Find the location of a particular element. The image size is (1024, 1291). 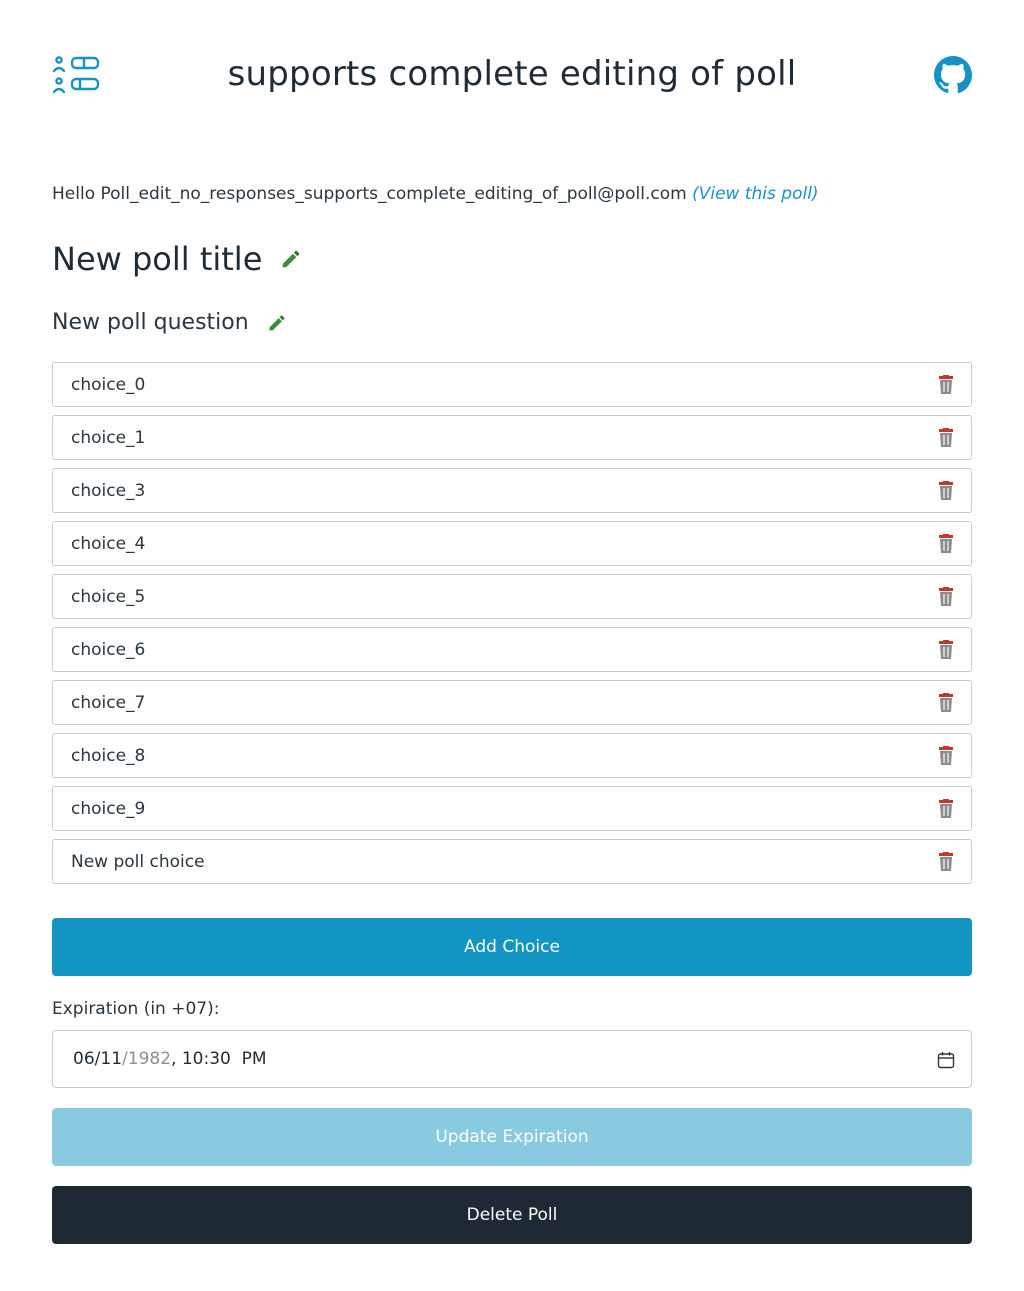

poll-title-row: New poll title is located at coordinates (177, 259).